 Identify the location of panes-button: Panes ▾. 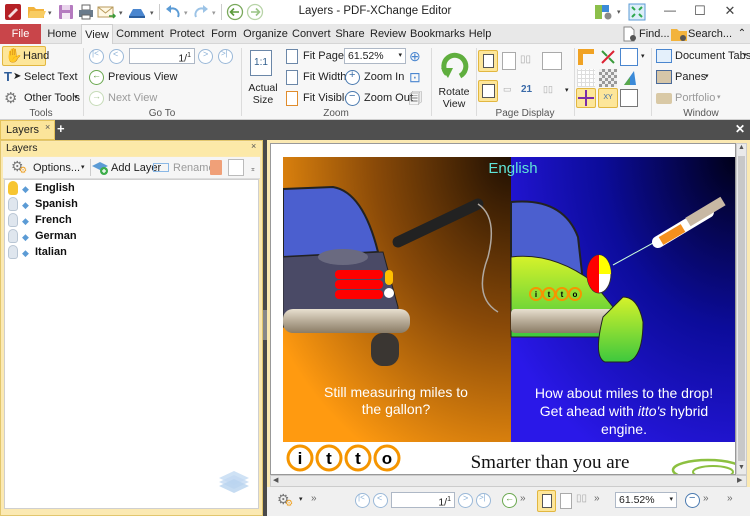
(685, 78).